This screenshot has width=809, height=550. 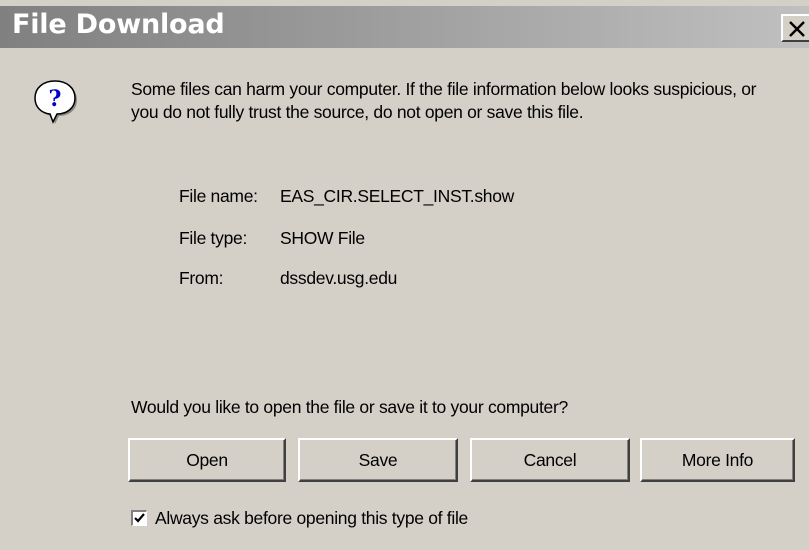 I want to click on file-type-label: File type:, so click(x=213, y=238).